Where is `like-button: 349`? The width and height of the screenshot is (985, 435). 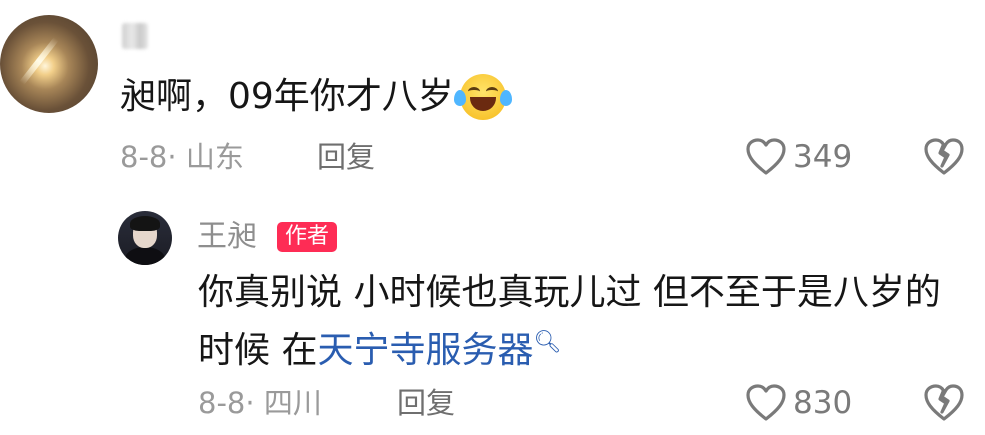 like-button: 349 is located at coordinates (798, 157).